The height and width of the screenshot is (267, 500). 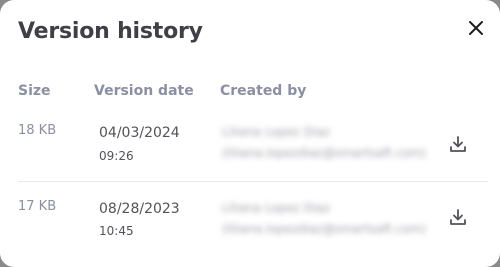 I want to click on version-size: 18 KB, so click(x=37, y=130).